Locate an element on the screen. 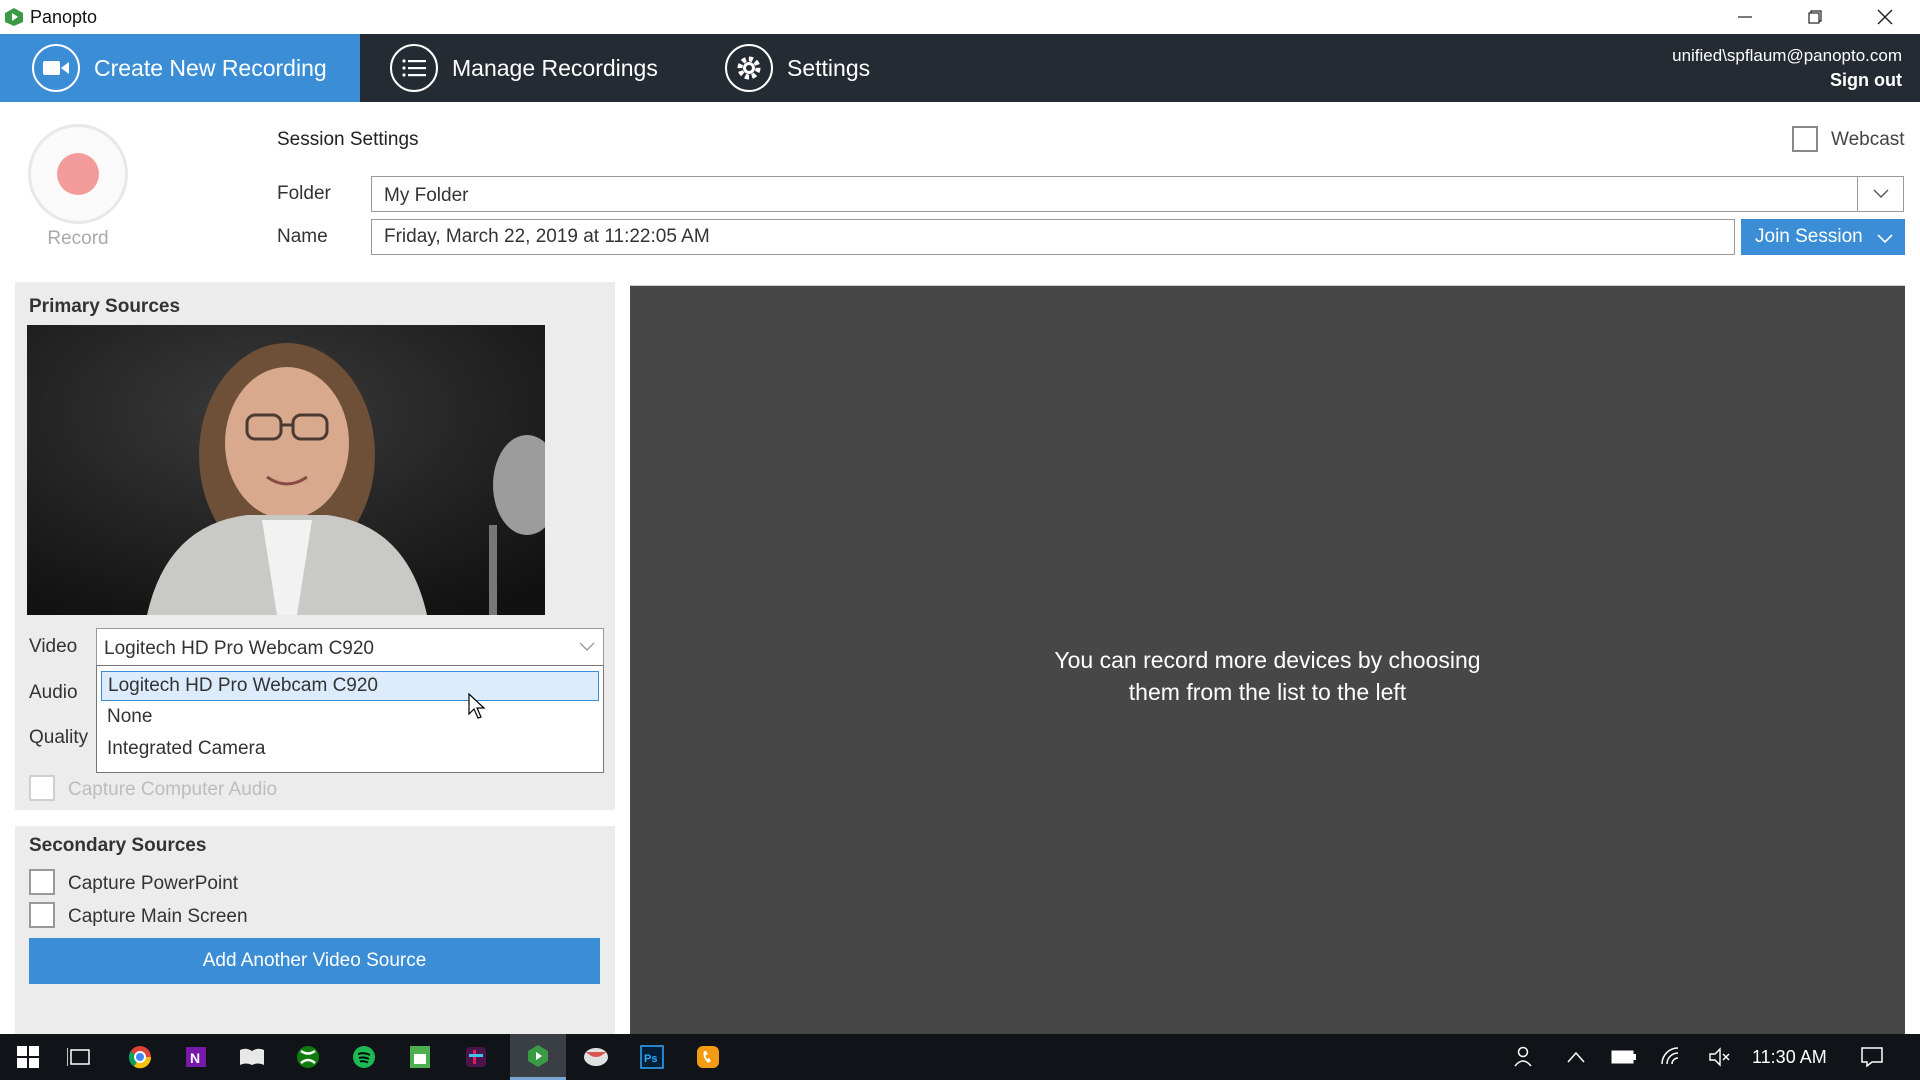 Image resolution: width=1920 pixels, height=1080 pixels. chrome-icon is located at coordinates (140, 1057).